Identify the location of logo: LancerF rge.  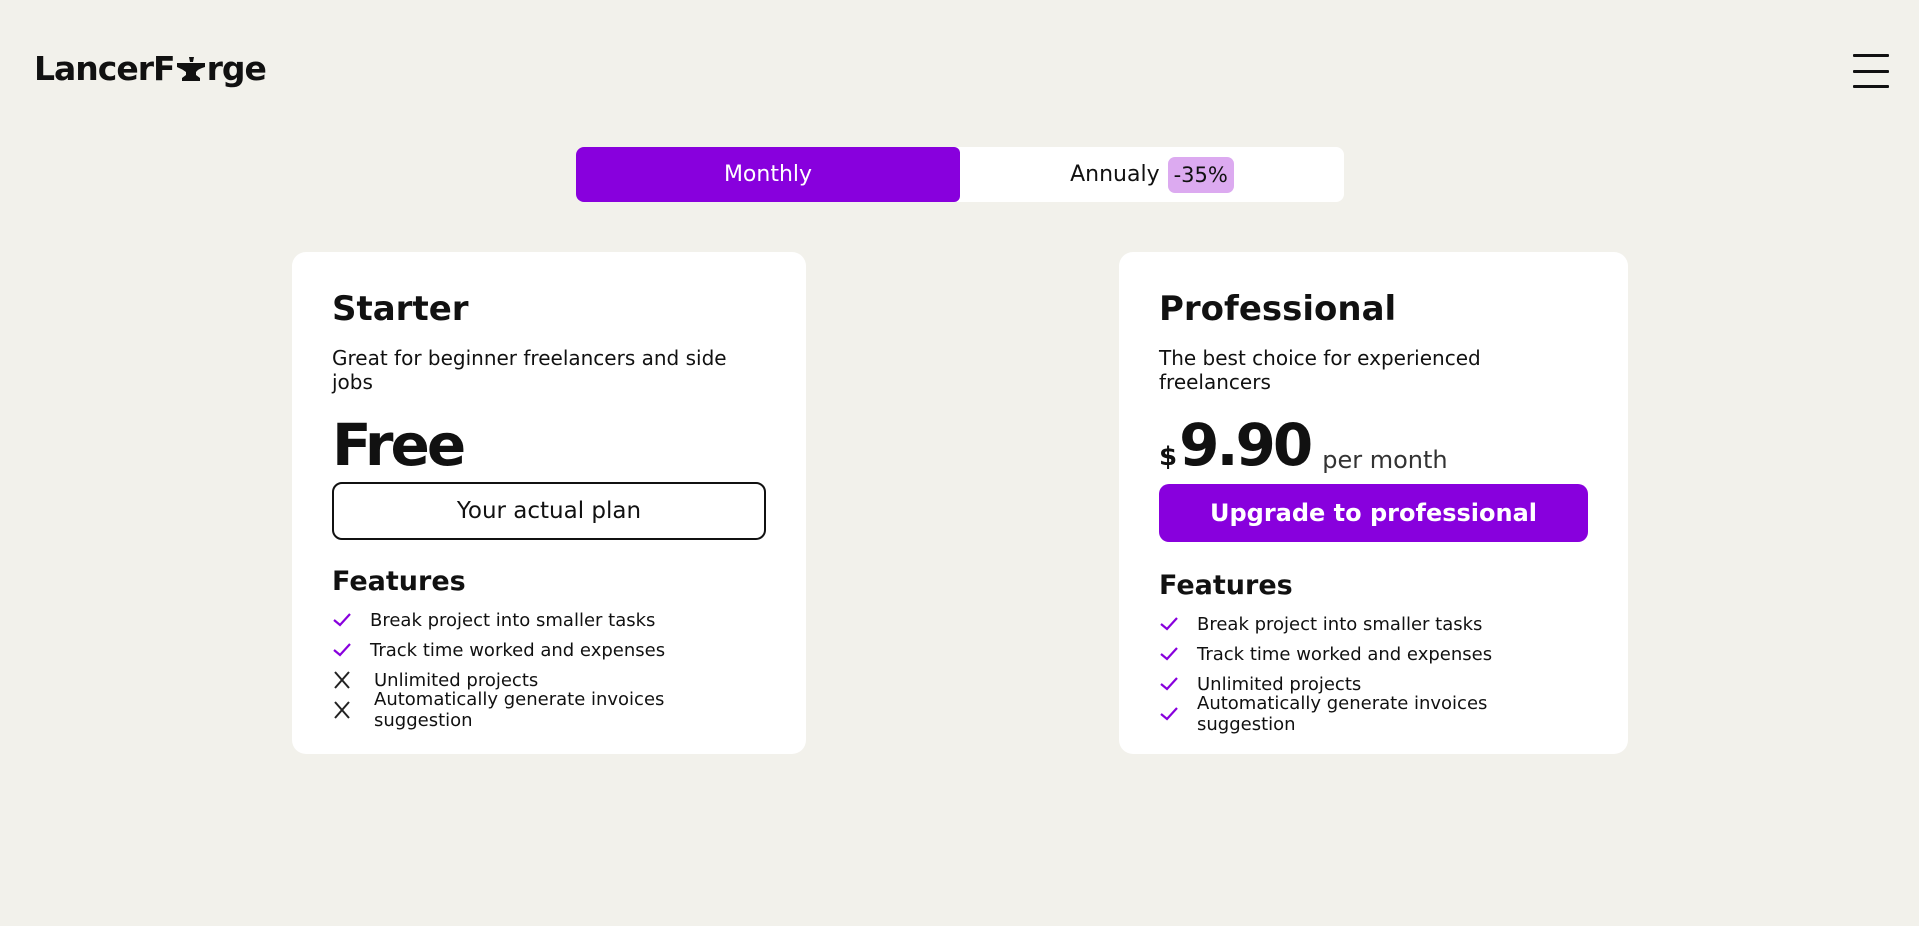
(150, 68).